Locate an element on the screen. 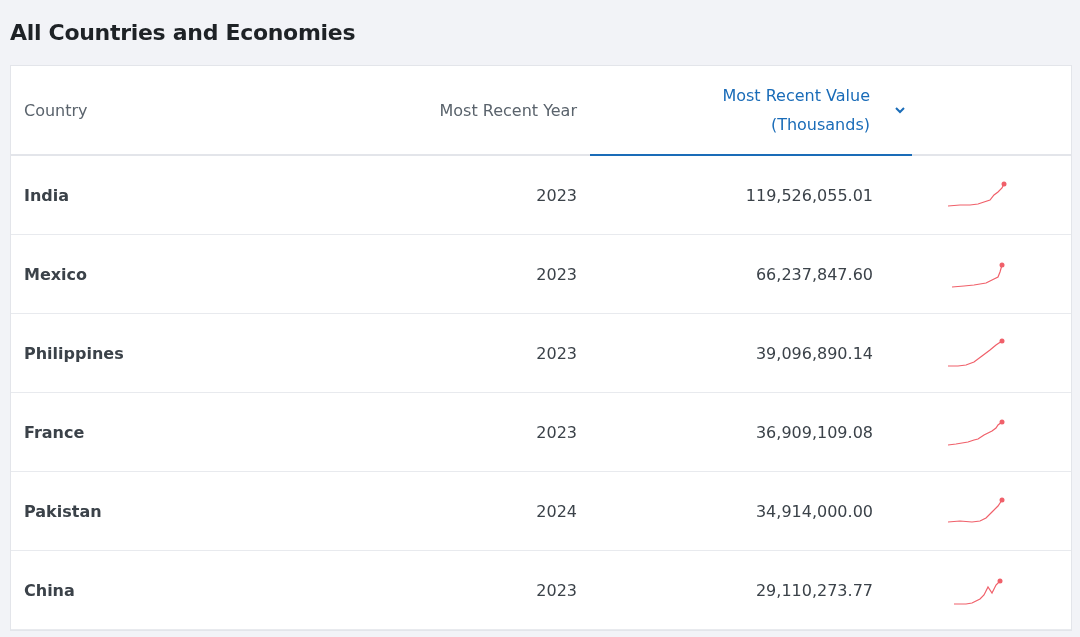 The height and width of the screenshot is (637, 1080). chevron-down-icon is located at coordinates (900, 110).